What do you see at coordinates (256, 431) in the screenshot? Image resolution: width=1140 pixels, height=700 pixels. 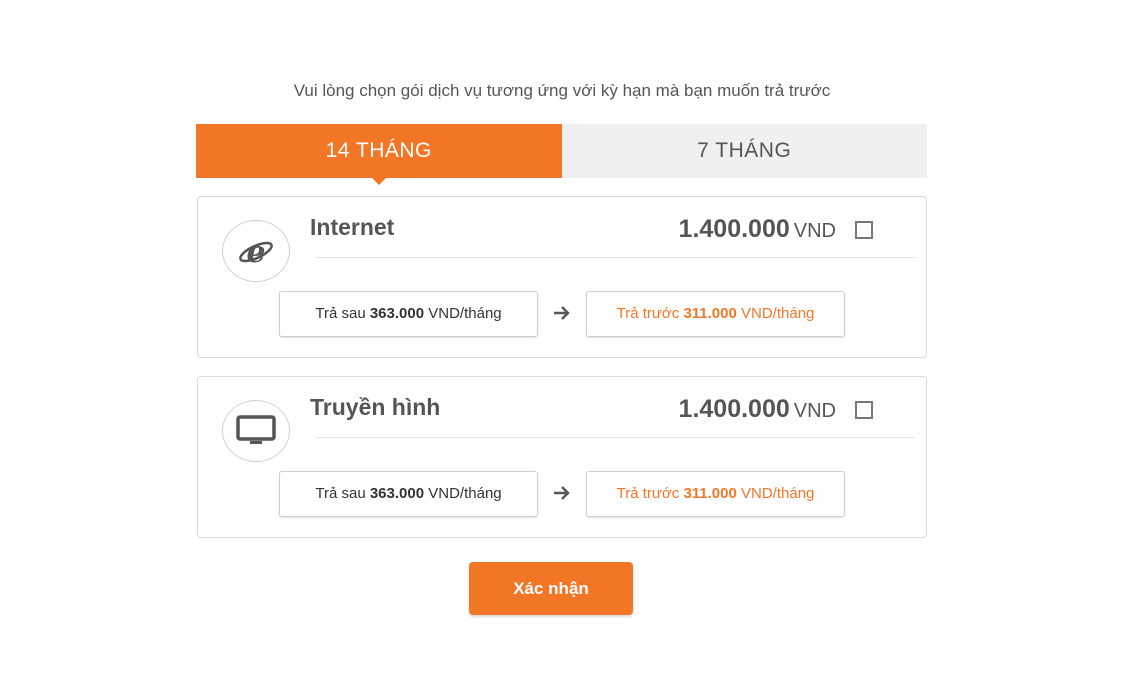 I see `tv-monitor-icon` at bounding box center [256, 431].